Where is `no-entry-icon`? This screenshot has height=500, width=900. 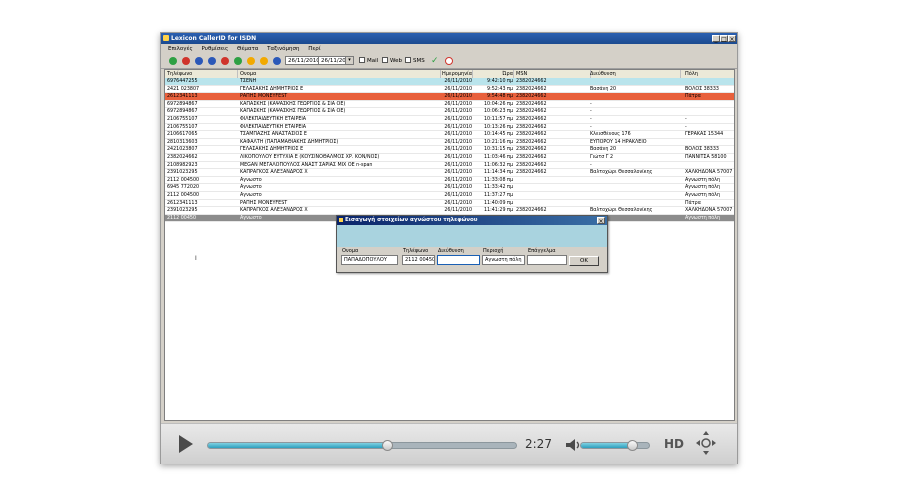 no-entry-icon is located at coordinates (449, 61).